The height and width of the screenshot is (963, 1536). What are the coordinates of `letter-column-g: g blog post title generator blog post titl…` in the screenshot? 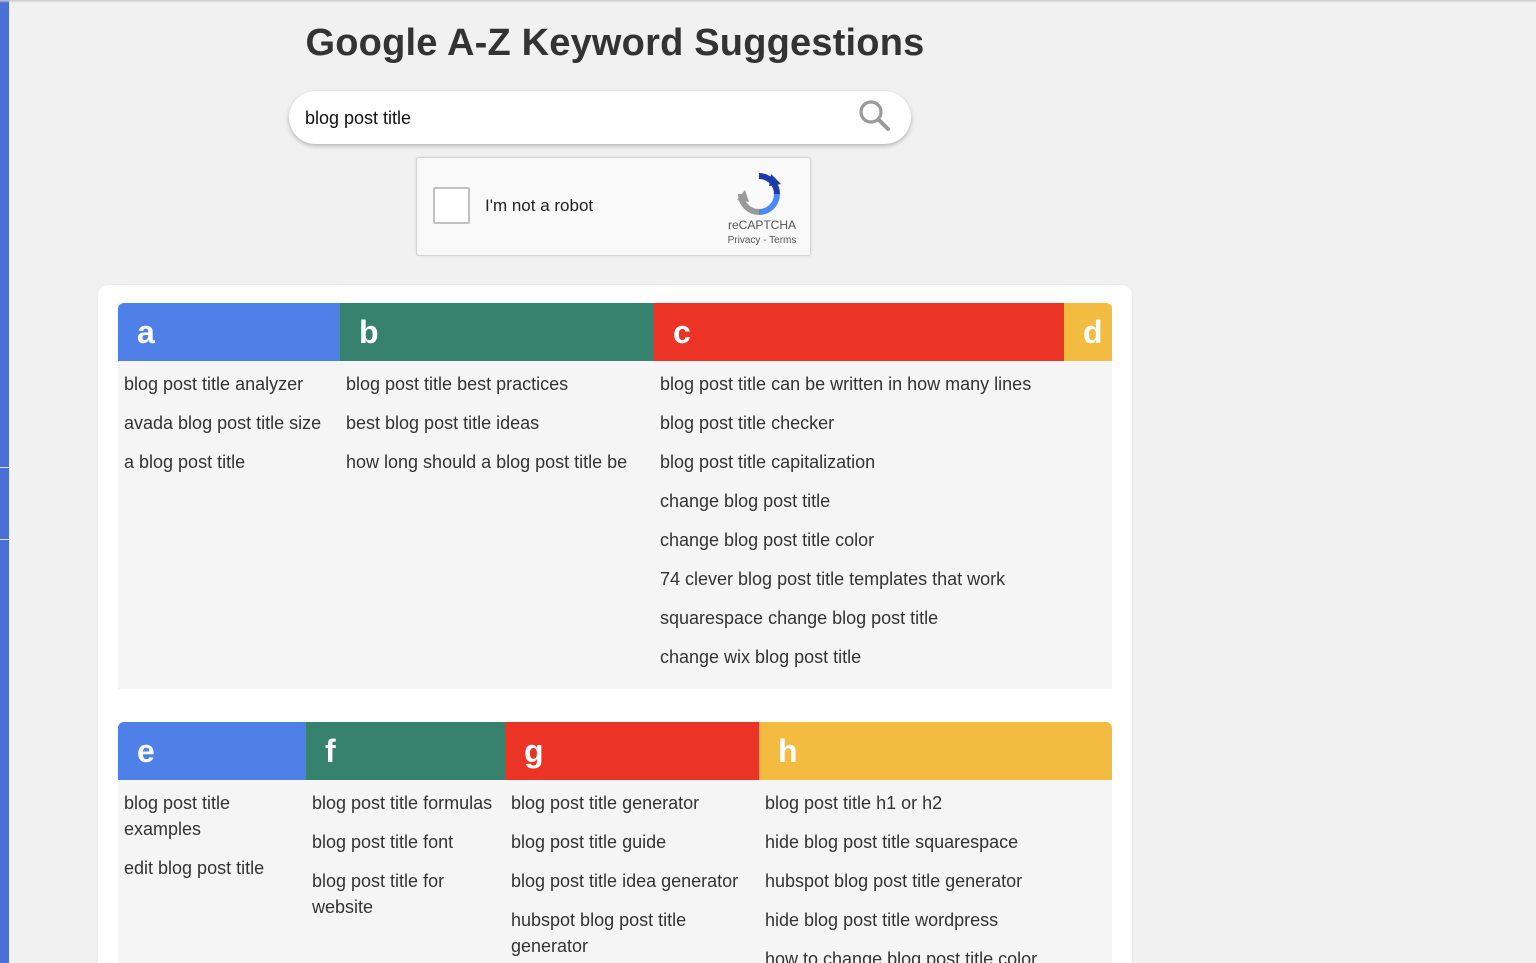 It's located at (632, 842).